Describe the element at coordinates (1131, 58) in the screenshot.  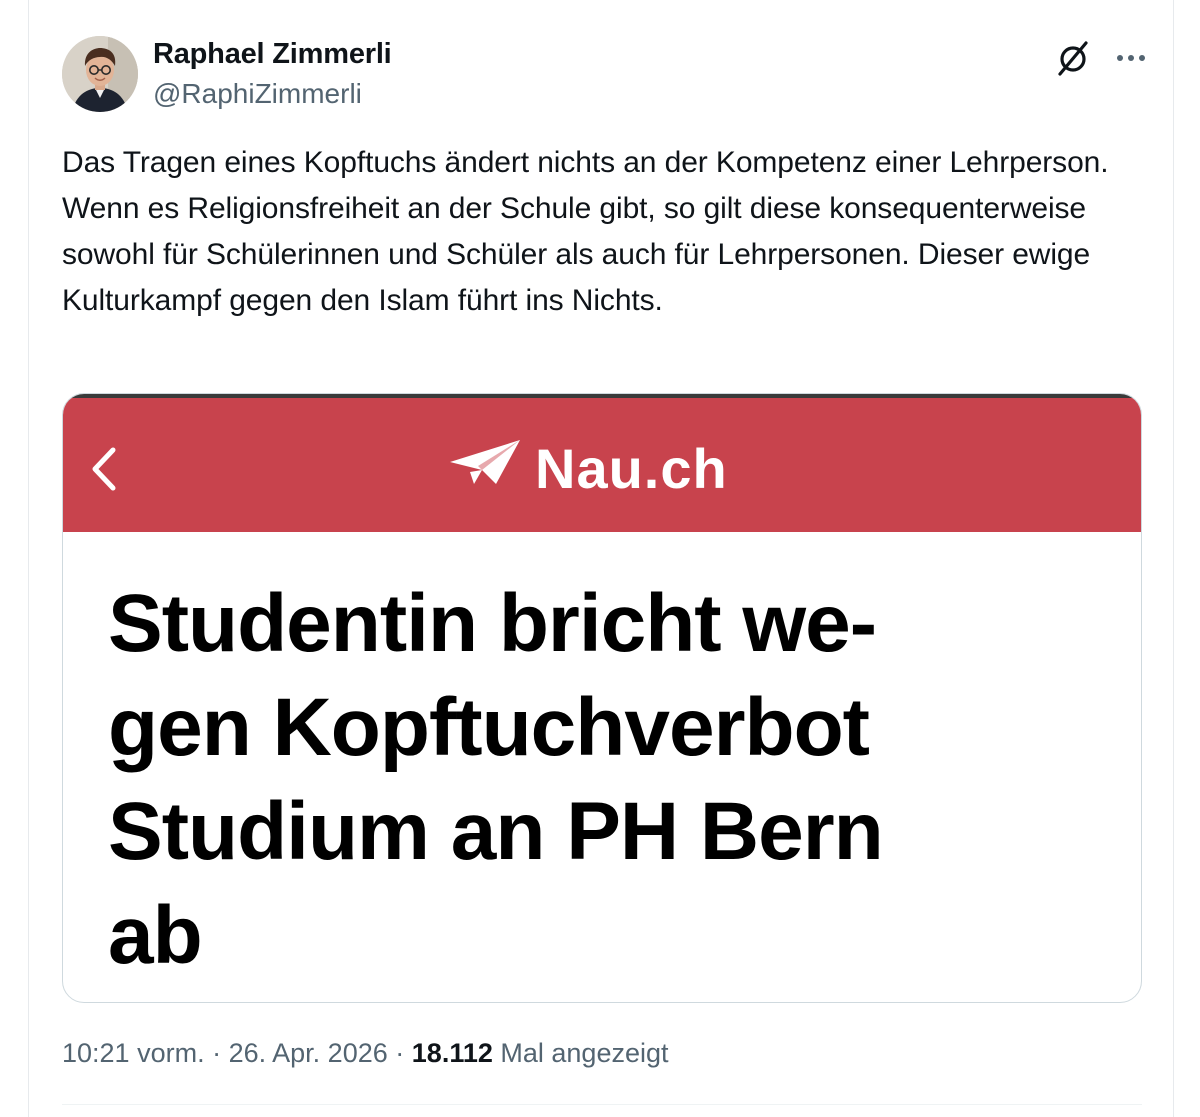
I see `more-dots-icon` at that location.